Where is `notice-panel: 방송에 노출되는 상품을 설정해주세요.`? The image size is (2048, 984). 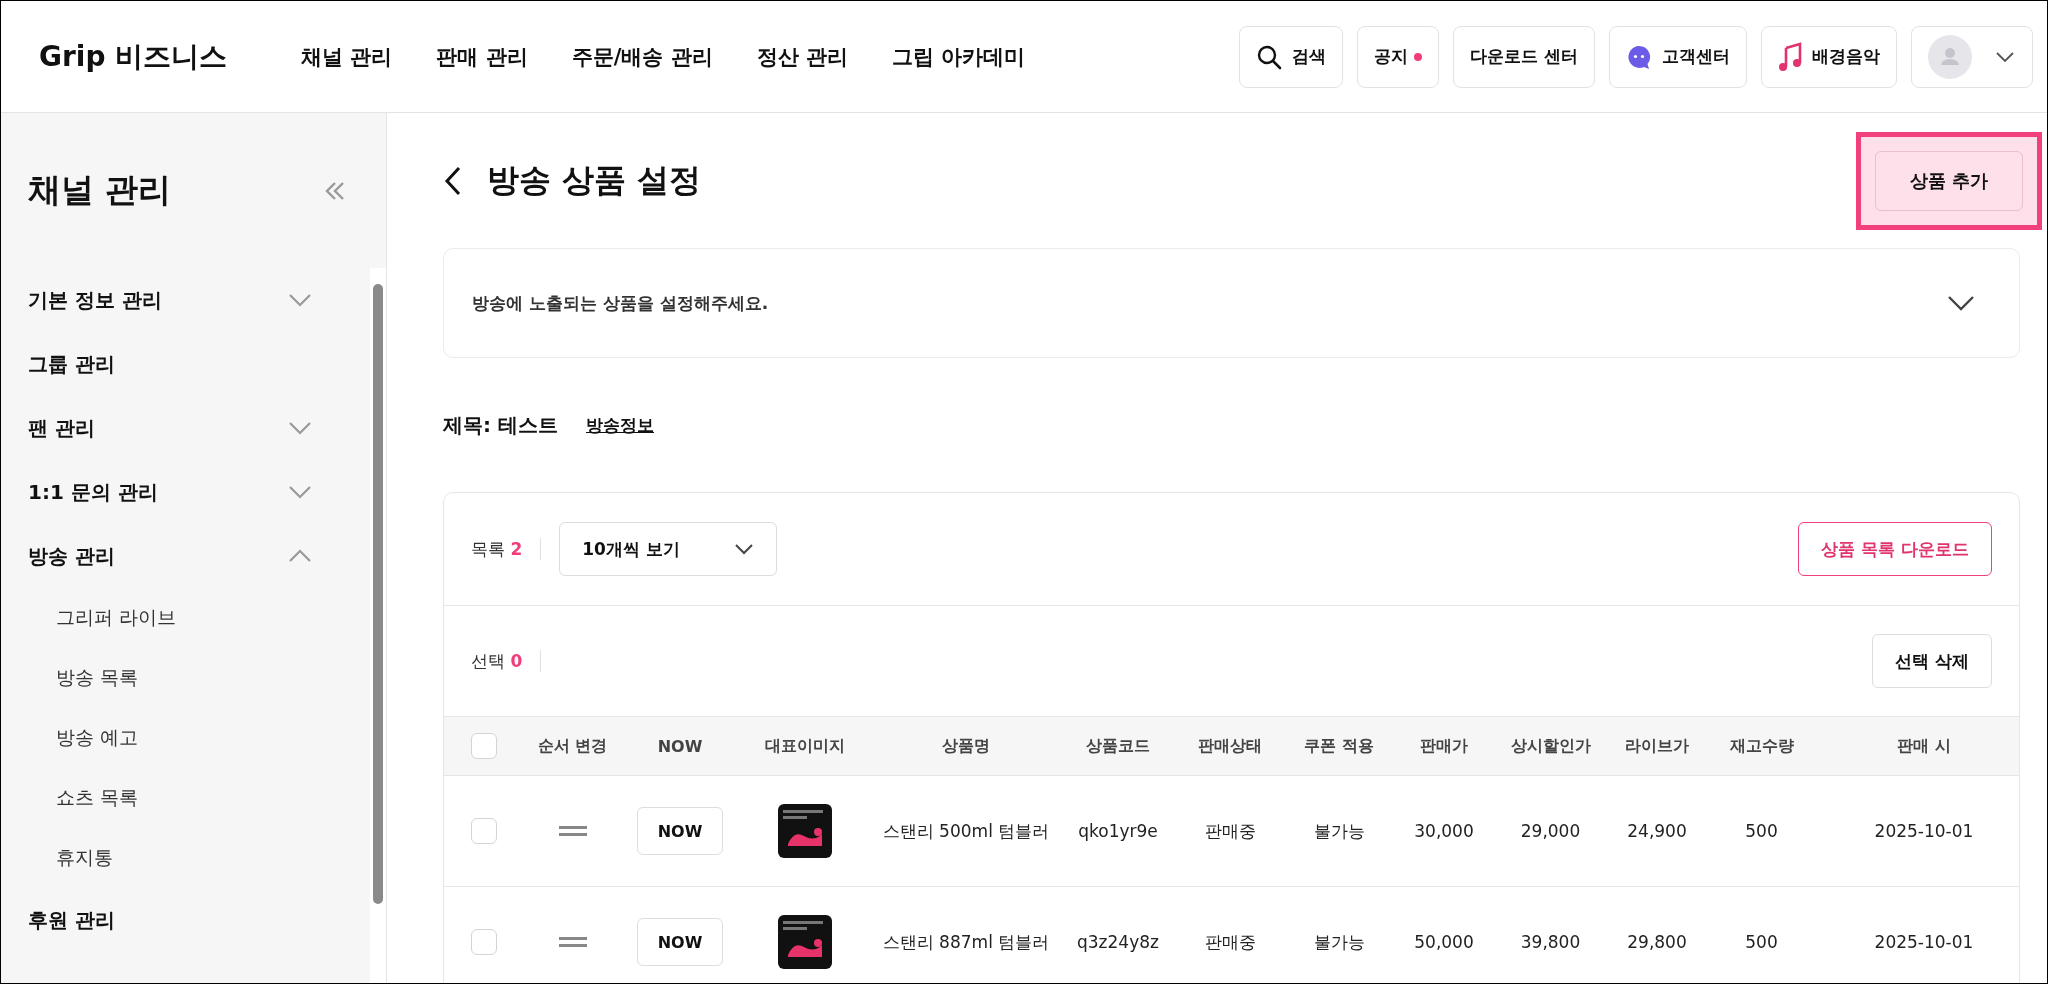
notice-panel: 방송에 노출되는 상품을 설정해주세요. is located at coordinates (1231, 303).